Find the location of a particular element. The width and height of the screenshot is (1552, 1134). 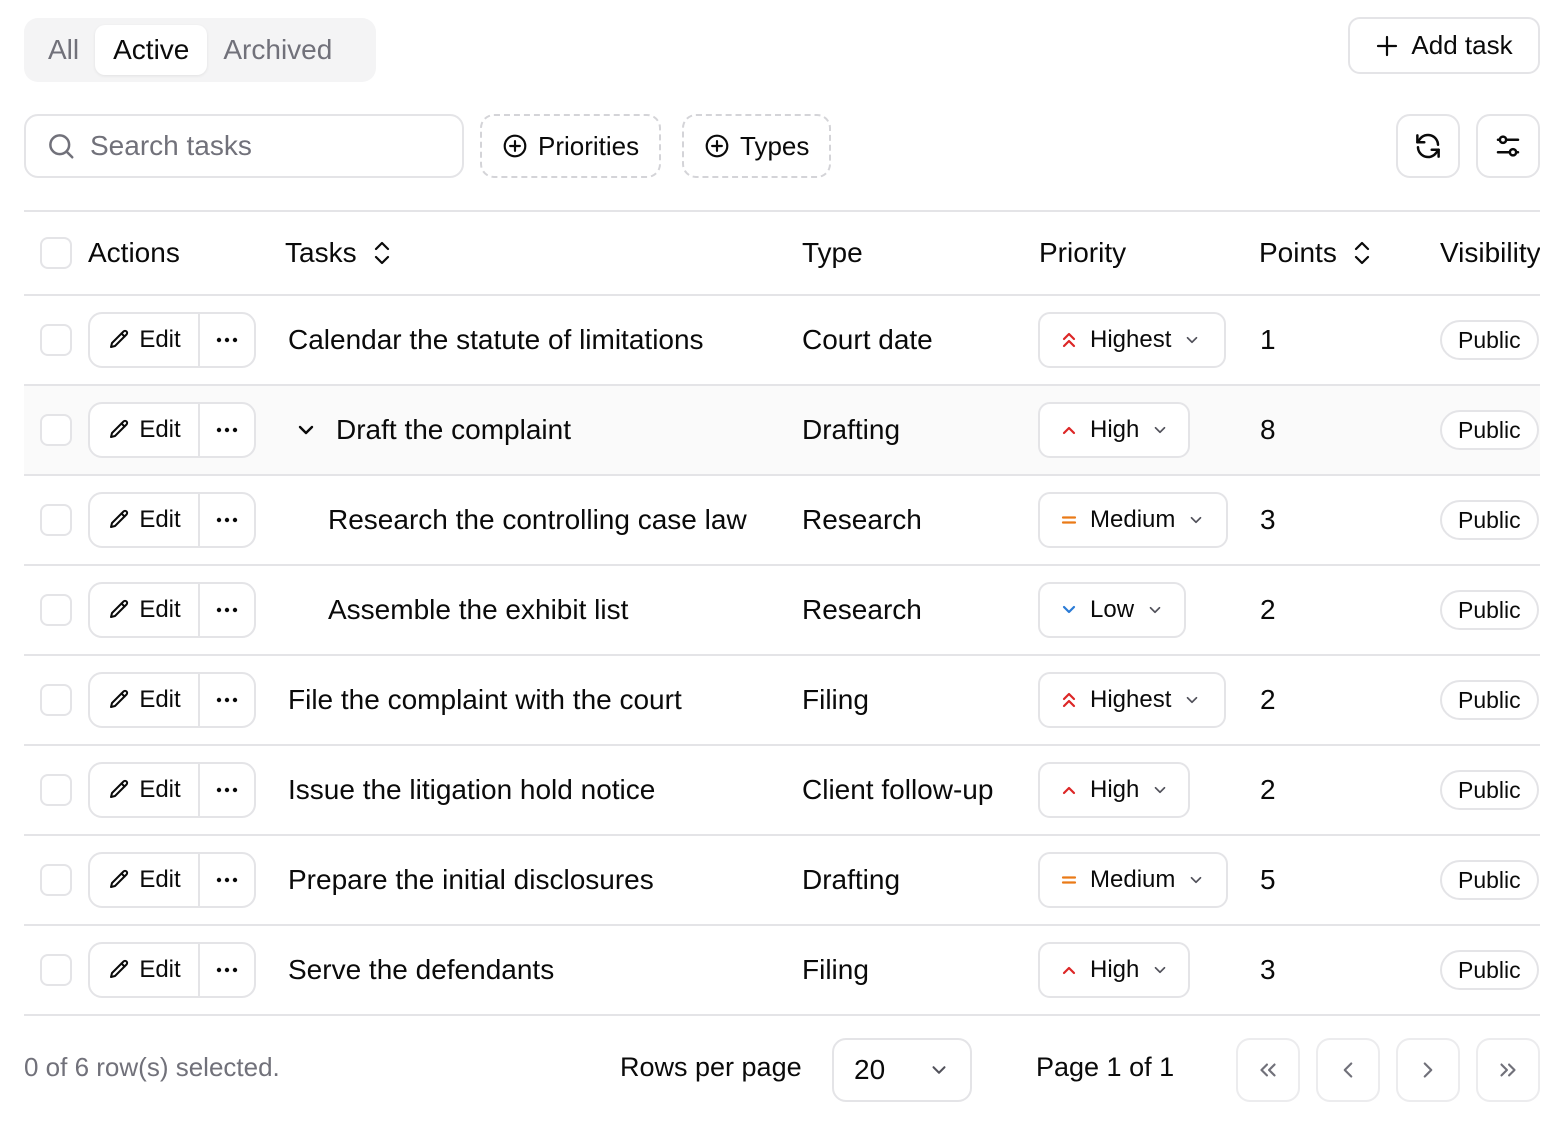

search-box is located at coordinates (244, 146).